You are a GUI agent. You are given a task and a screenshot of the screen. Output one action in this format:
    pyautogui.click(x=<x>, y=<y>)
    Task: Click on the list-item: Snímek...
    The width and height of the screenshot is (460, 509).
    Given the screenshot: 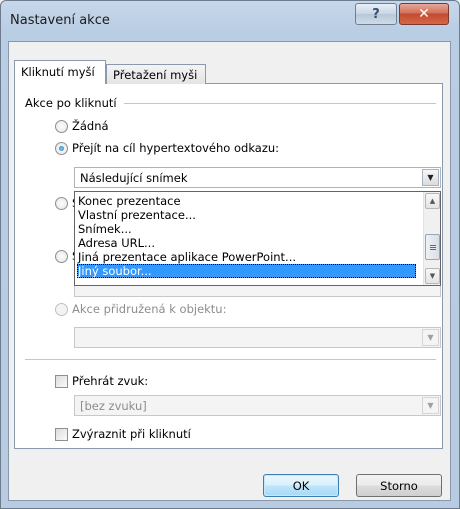 What is the action you would take?
    pyautogui.click(x=246, y=229)
    